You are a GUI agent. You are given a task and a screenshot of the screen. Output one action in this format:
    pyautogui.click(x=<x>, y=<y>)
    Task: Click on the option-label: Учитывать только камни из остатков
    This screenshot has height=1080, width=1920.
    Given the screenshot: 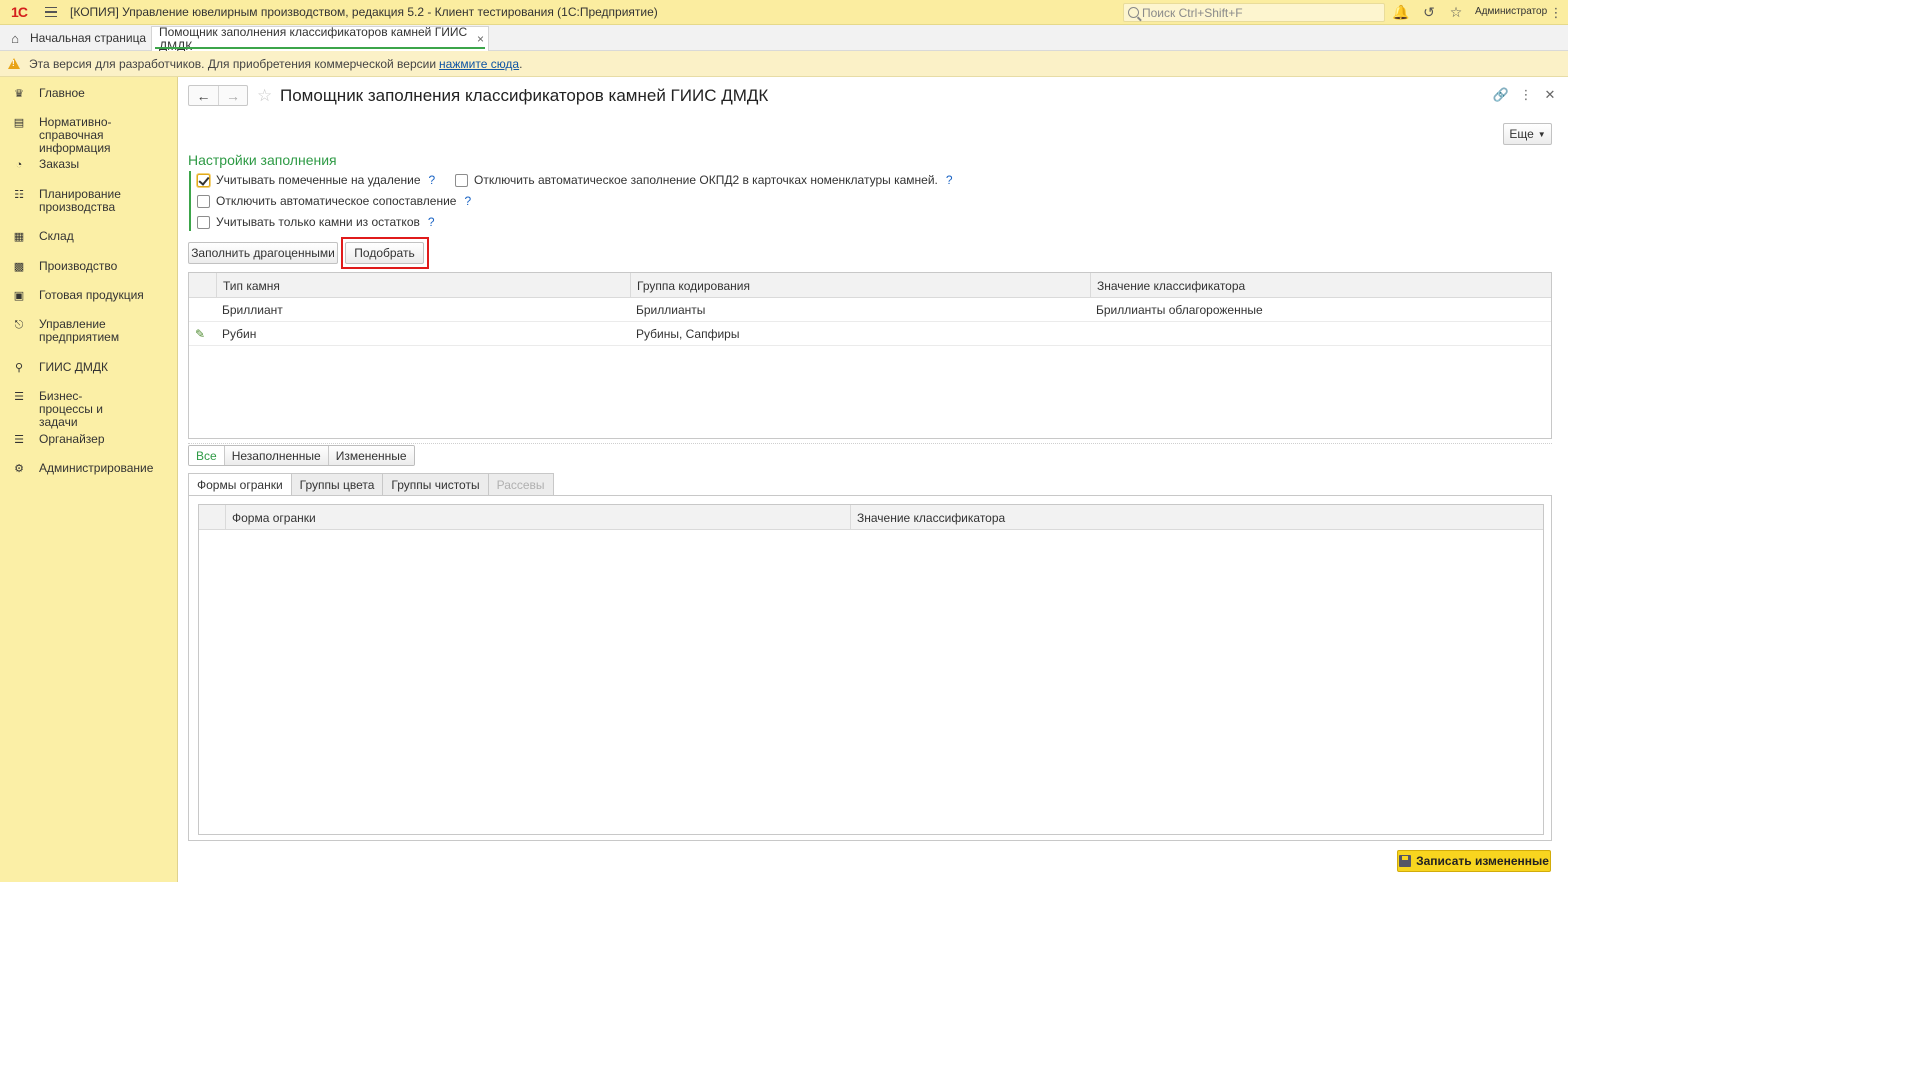 What is the action you would take?
    pyautogui.click(x=318, y=222)
    